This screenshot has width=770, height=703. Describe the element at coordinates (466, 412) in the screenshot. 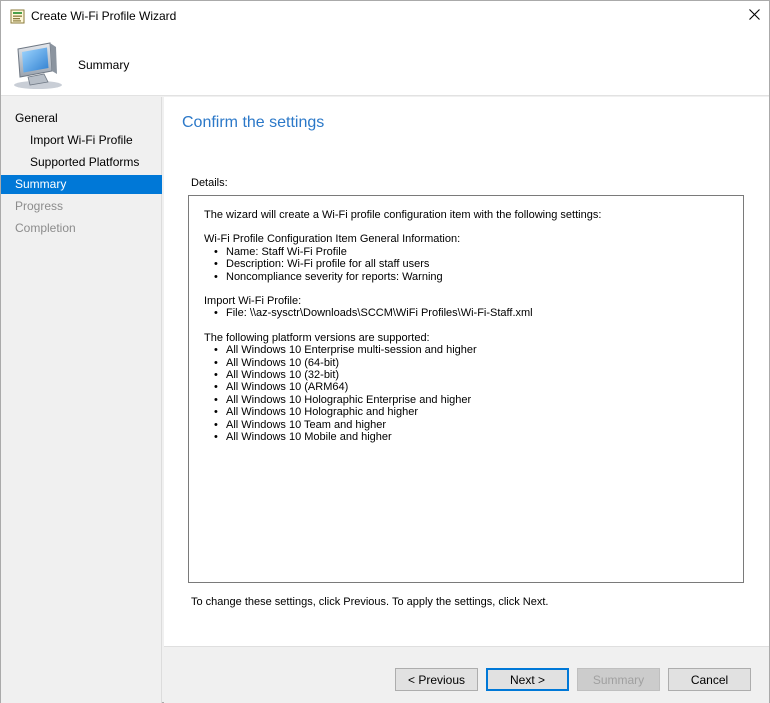

I see `list-item: All Windows 10 Holographic and higher` at that location.